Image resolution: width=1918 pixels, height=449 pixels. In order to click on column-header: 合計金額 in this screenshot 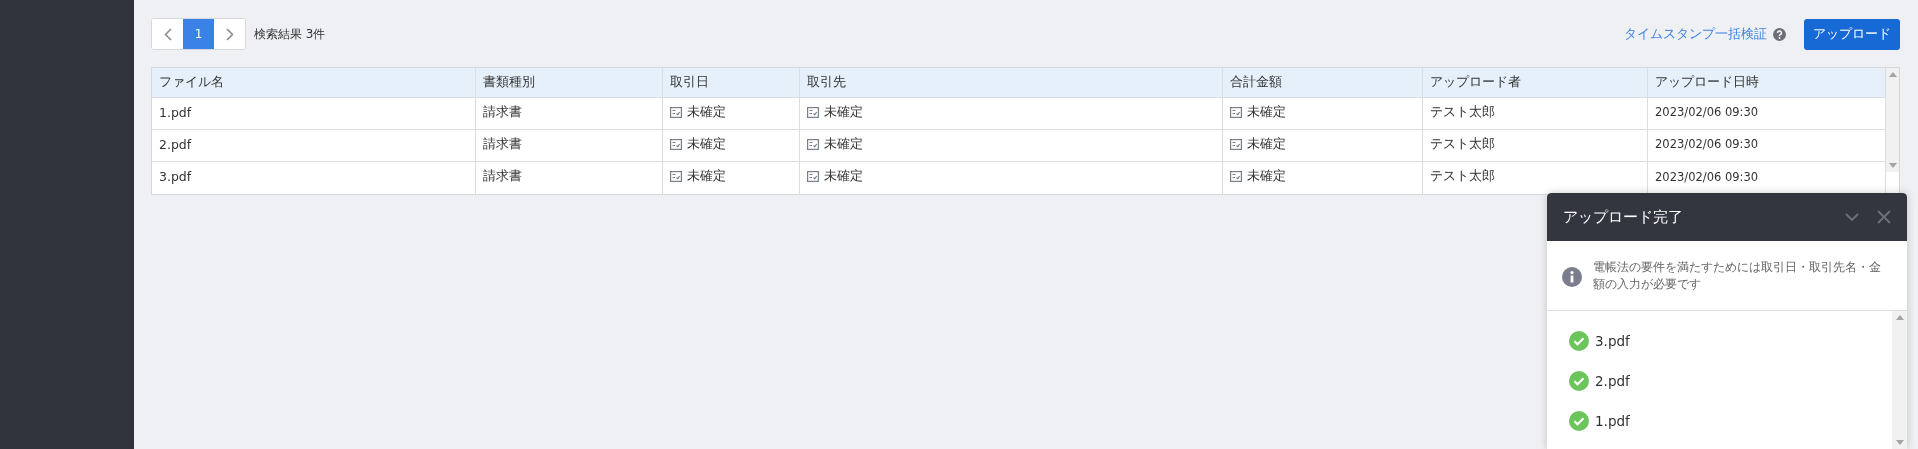, I will do `click(1323, 83)`.